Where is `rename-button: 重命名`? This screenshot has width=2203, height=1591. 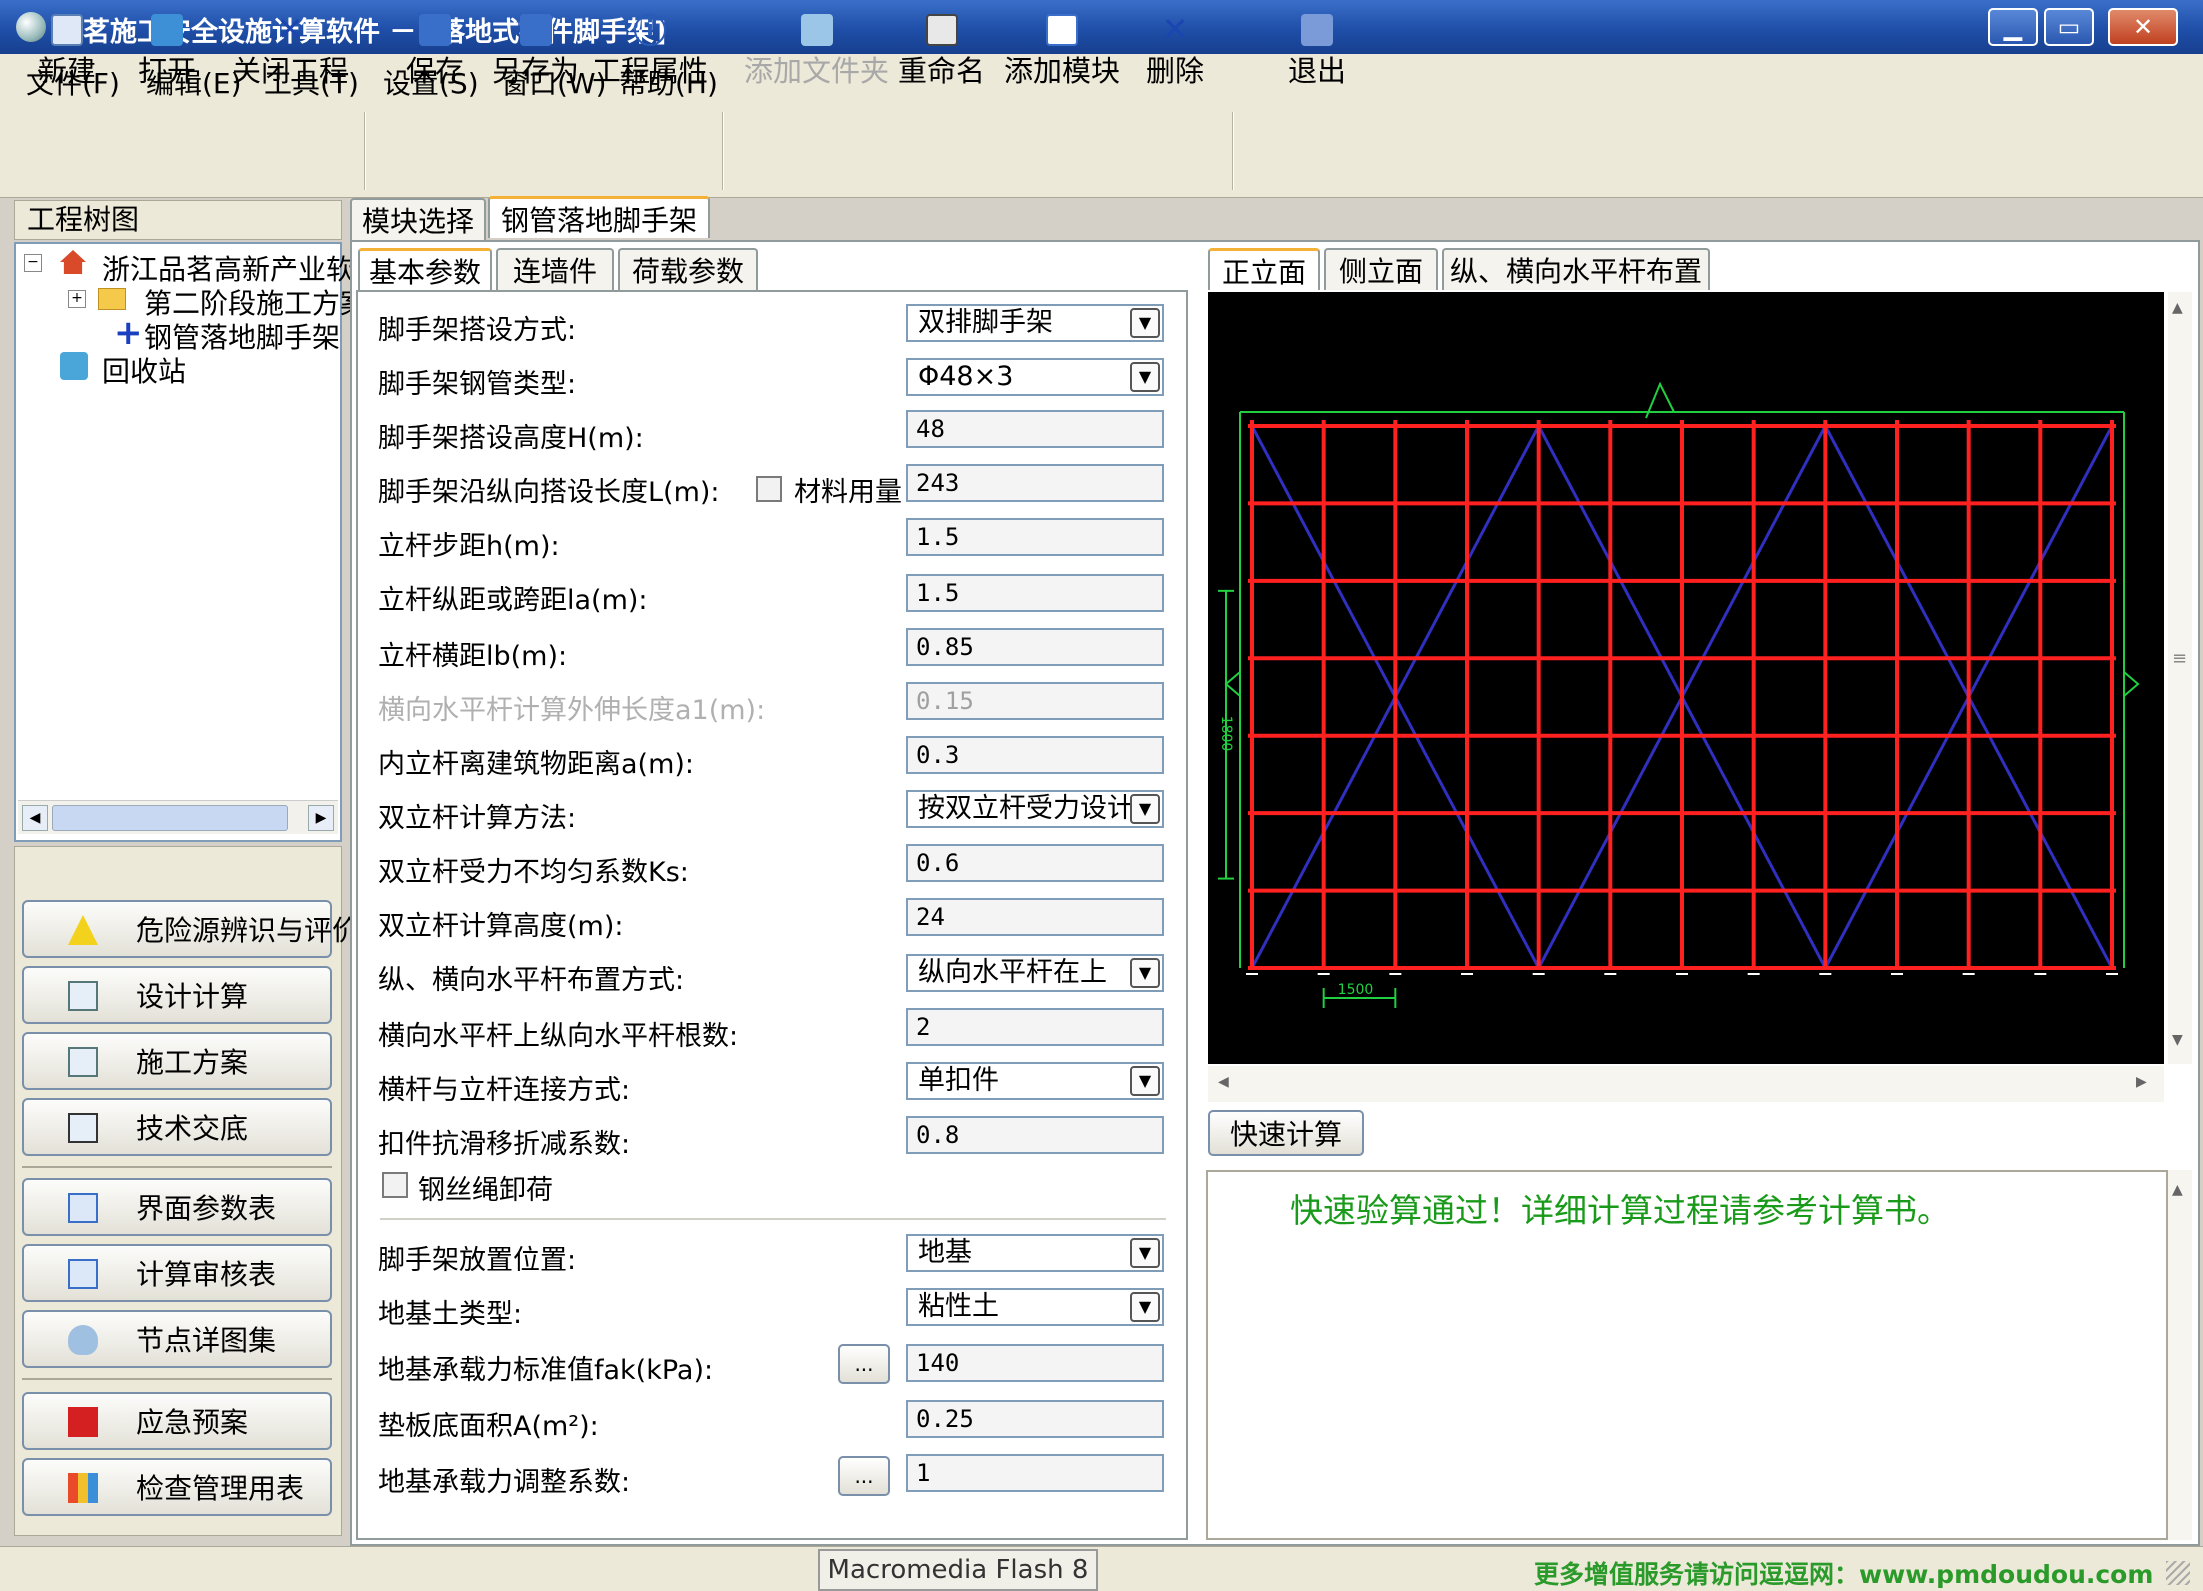
rename-button: 重命名 is located at coordinates (941, 54).